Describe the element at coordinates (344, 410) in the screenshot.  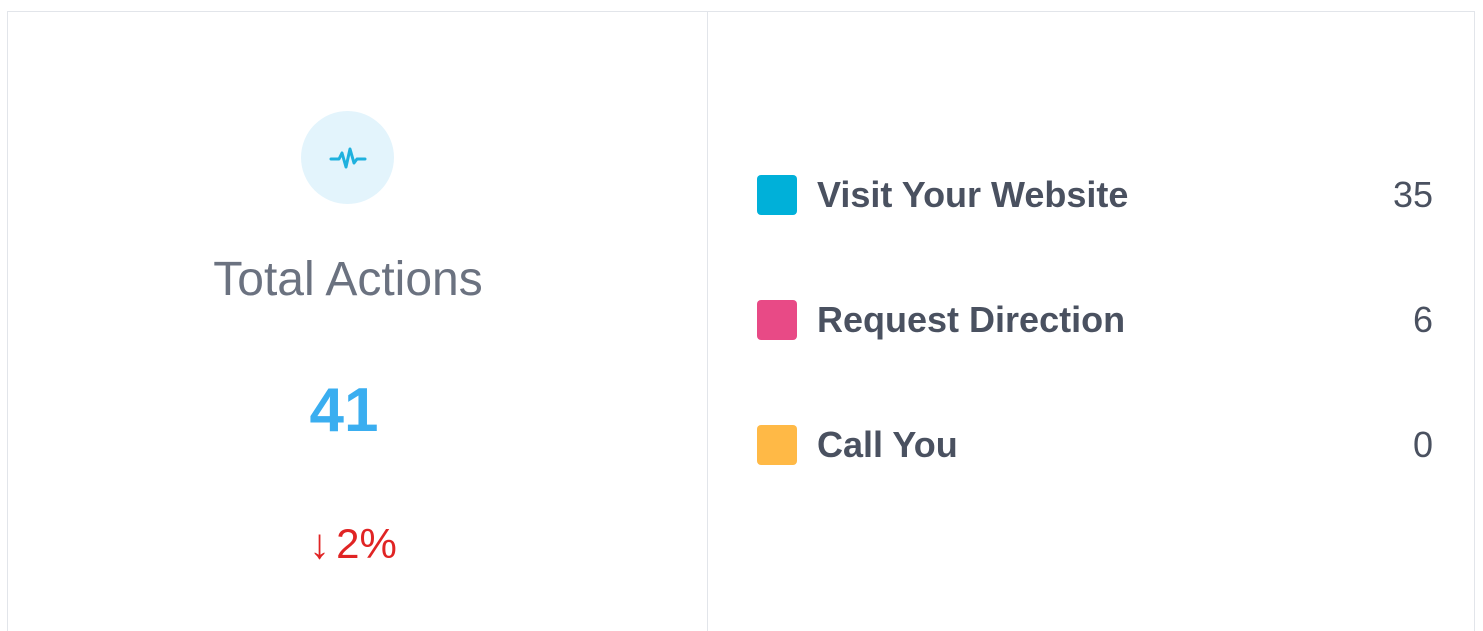
I see `total-actions-value: 41` at that location.